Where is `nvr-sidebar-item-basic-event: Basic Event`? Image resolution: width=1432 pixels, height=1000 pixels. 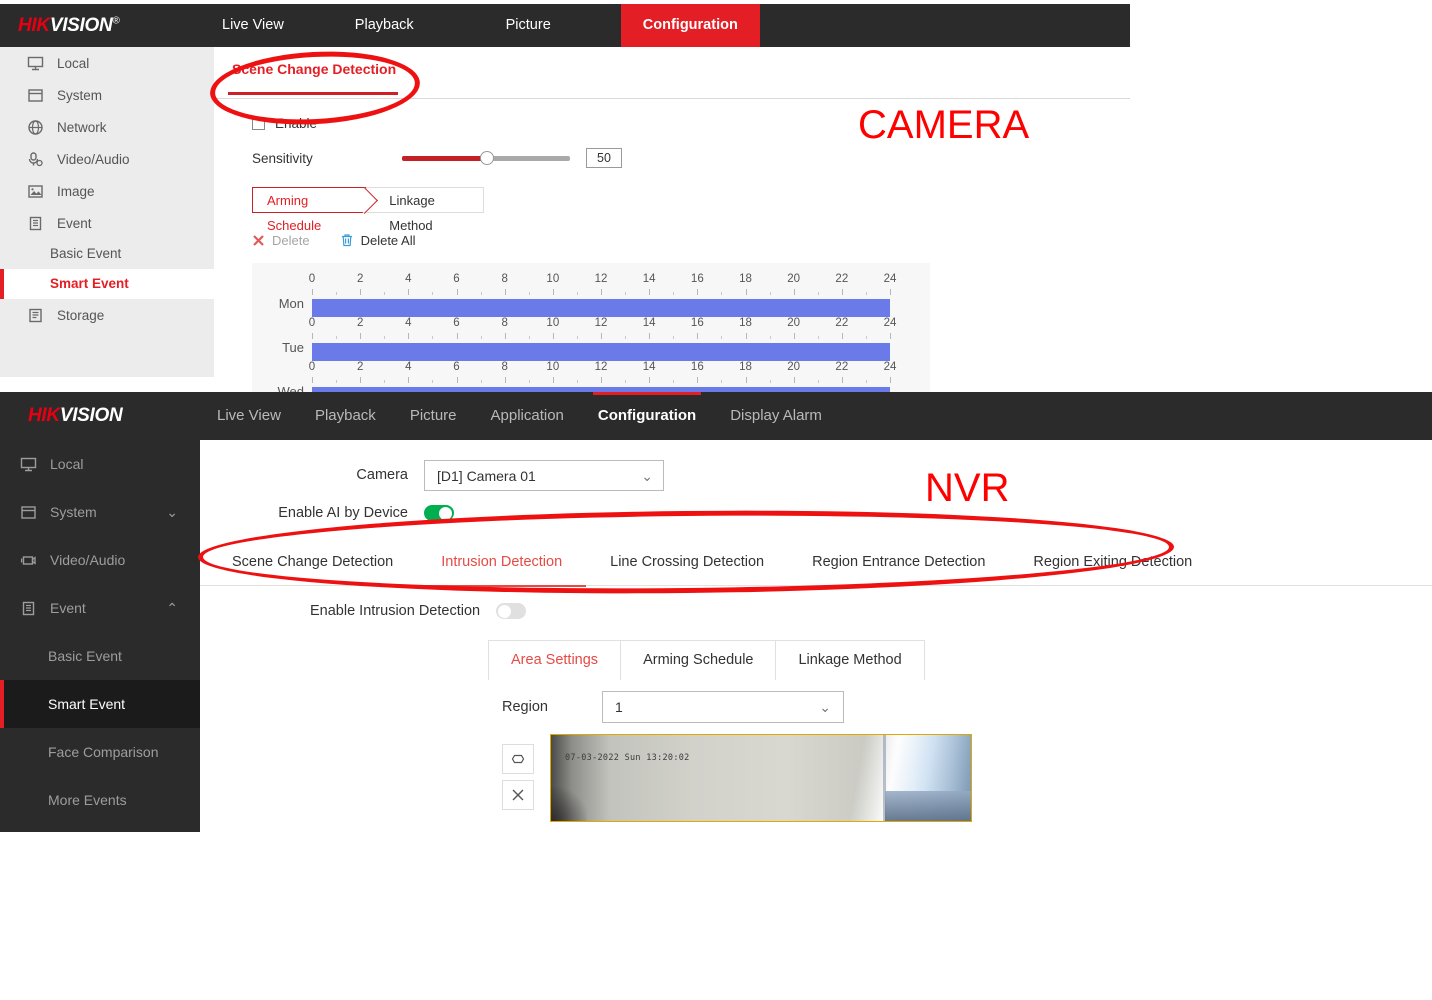 nvr-sidebar-item-basic-event: Basic Event is located at coordinates (100, 656).